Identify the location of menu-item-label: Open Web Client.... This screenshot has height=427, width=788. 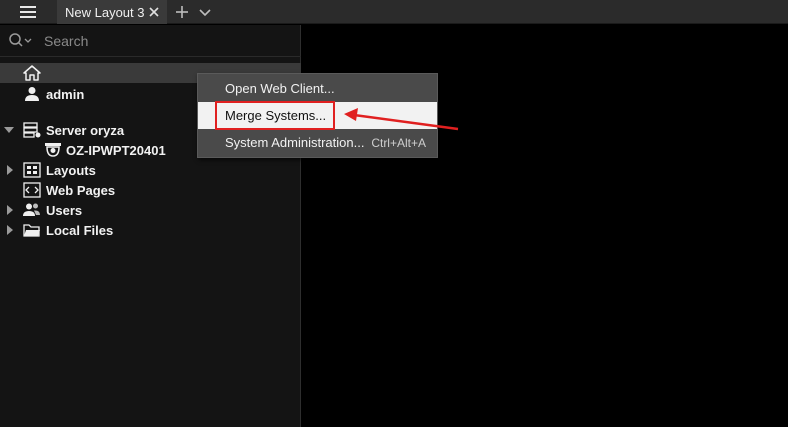
(280, 88).